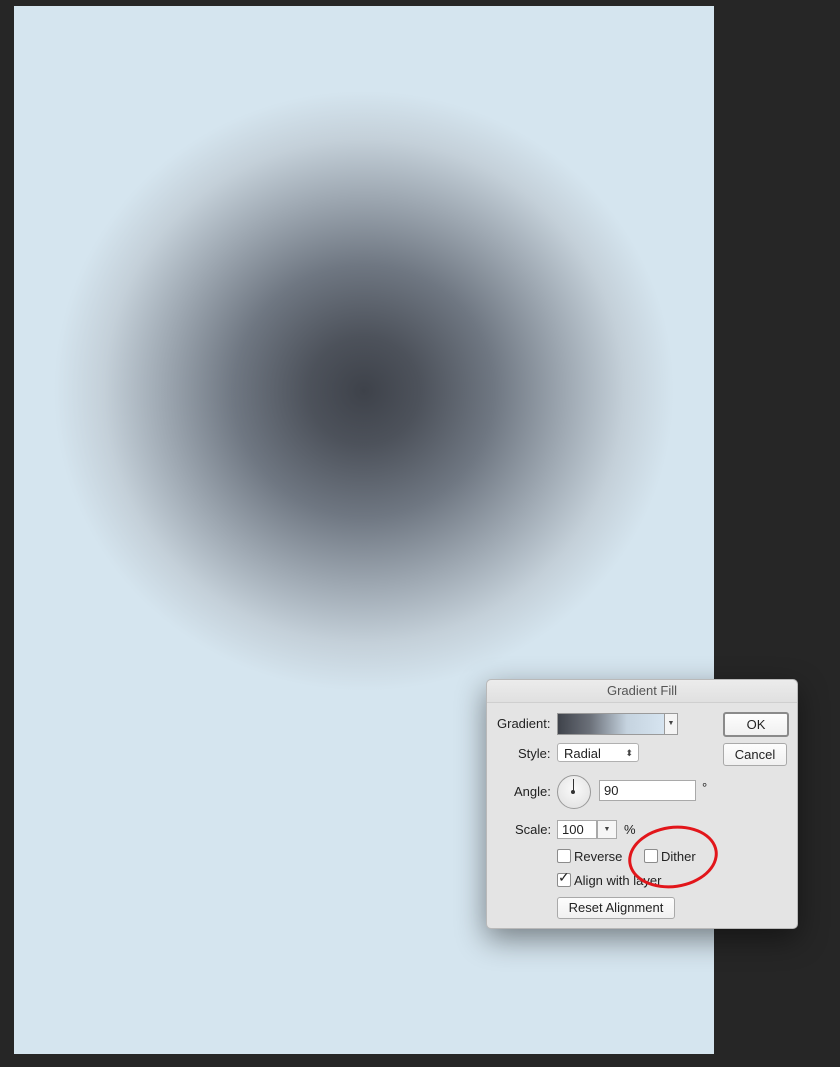  What do you see at coordinates (532, 791) in the screenshot?
I see `angle-label: Angle:` at bounding box center [532, 791].